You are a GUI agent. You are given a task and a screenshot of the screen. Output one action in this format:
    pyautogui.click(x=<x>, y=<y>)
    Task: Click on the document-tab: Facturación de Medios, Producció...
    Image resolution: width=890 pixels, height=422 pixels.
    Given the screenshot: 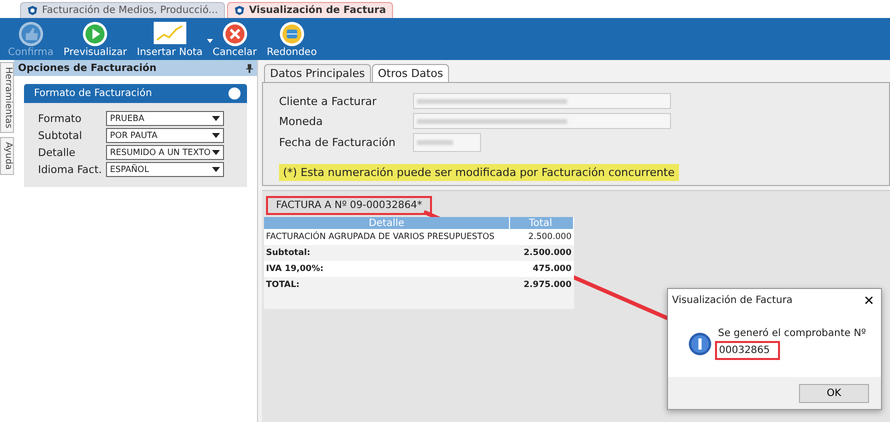 What is the action you would take?
    pyautogui.click(x=122, y=10)
    